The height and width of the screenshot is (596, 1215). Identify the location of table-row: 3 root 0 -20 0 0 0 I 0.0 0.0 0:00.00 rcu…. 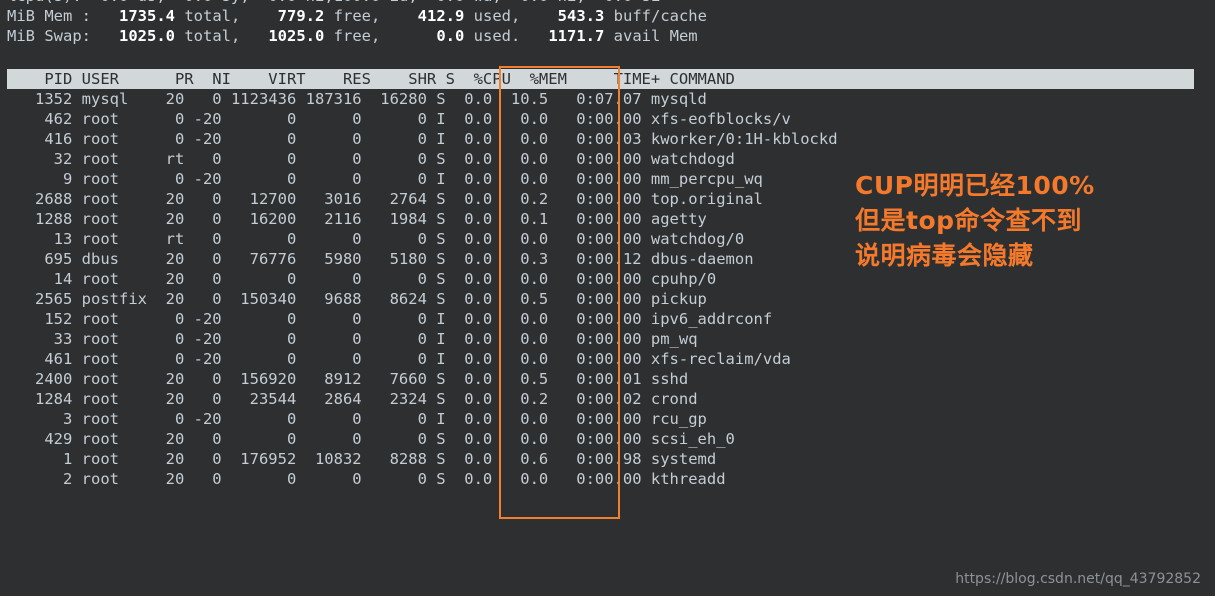
(357, 419).